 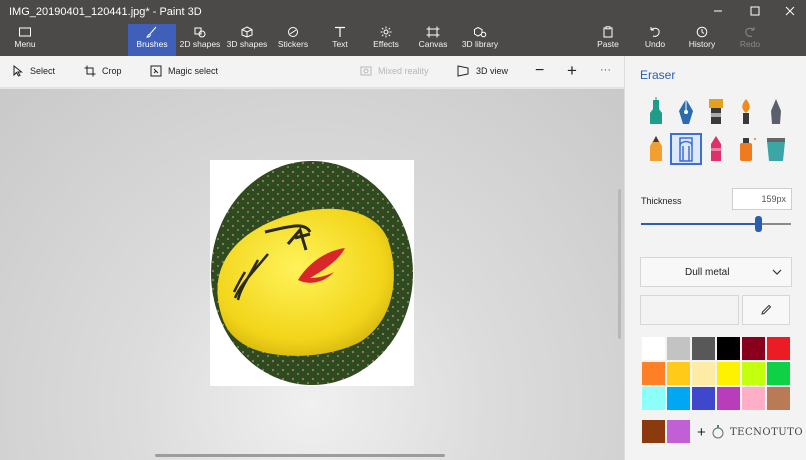 What do you see at coordinates (655, 40) in the screenshot?
I see `undo-button: Undo` at bounding box center [655, 40].